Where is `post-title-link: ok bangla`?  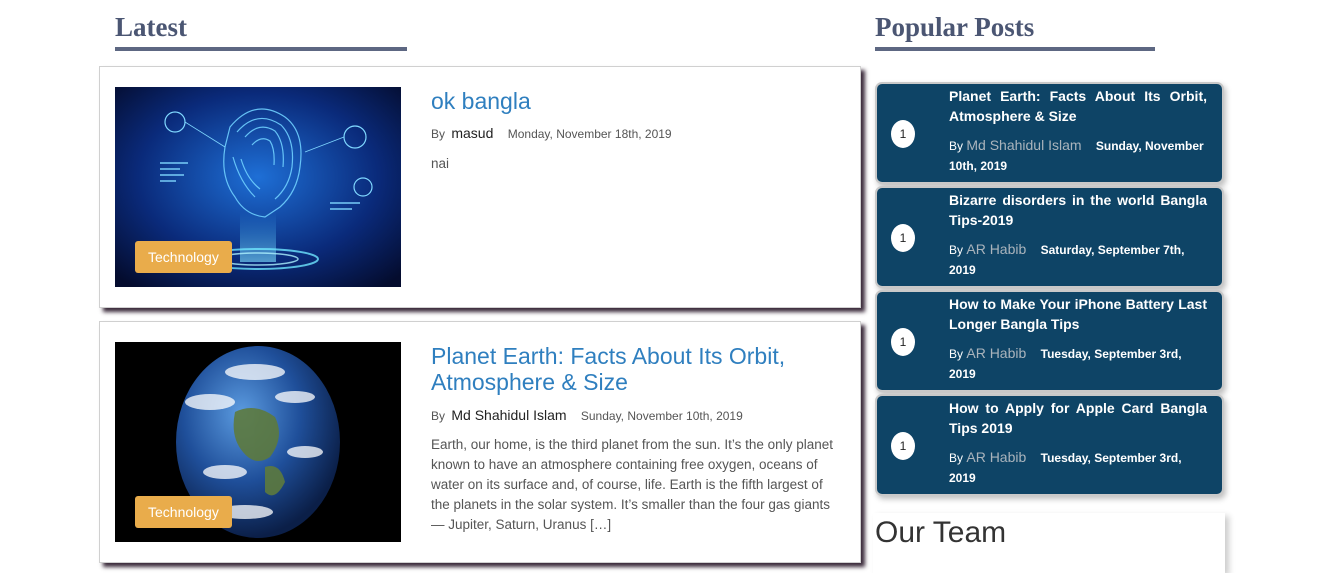 post-title-link: ok bangla is located at coordinates (641, 101).